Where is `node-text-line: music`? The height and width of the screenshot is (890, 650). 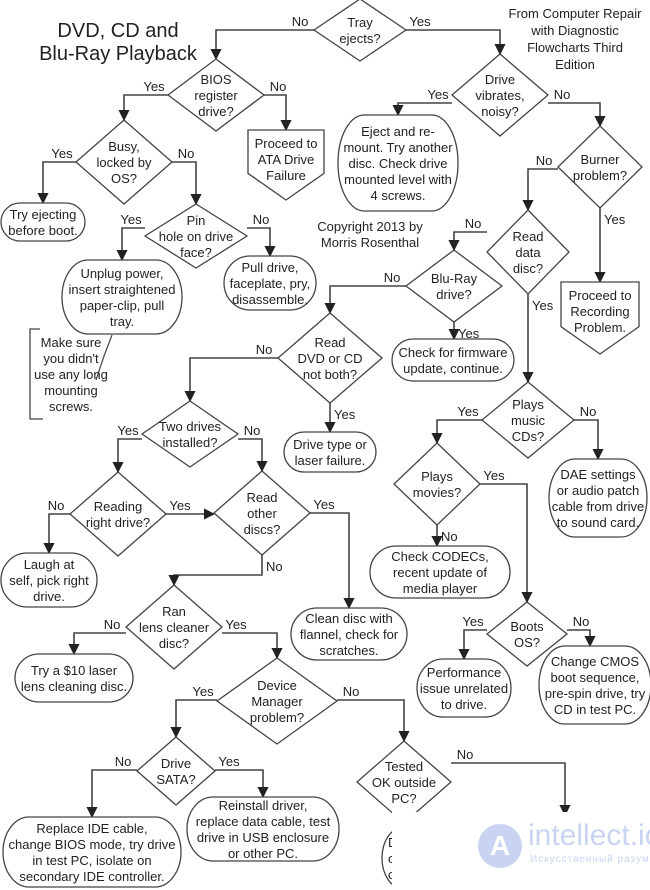
node-text-line: music is located at coordinates (528, 420).